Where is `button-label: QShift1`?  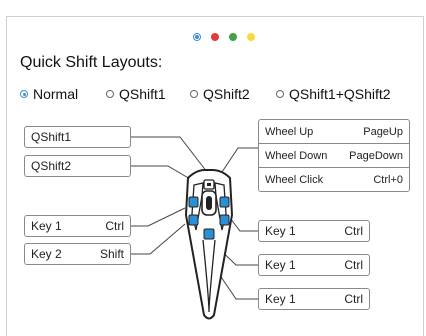 button-label: QShift1 is located at coordinates (51, 137).